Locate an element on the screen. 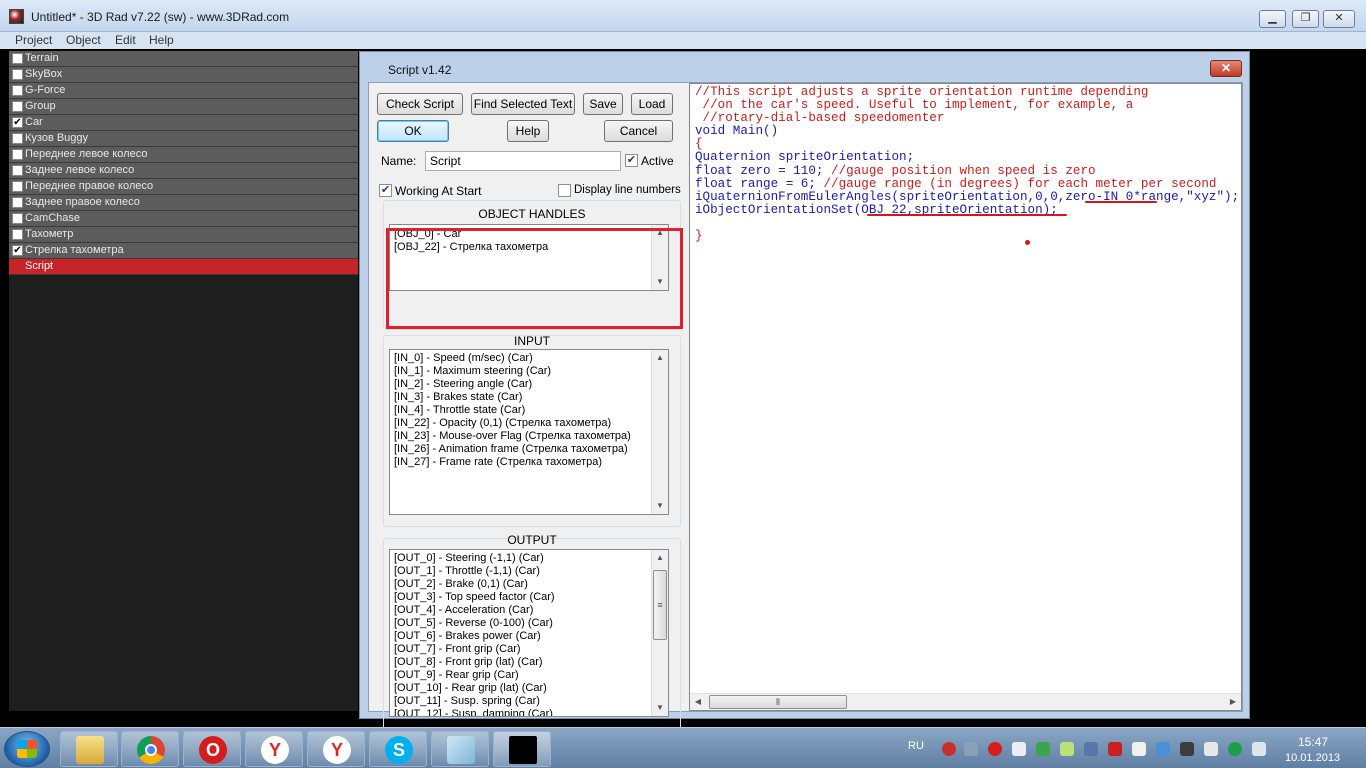 The image size is (1366, 768). object-list-item: Terrain is located at coordinates (183, 59).